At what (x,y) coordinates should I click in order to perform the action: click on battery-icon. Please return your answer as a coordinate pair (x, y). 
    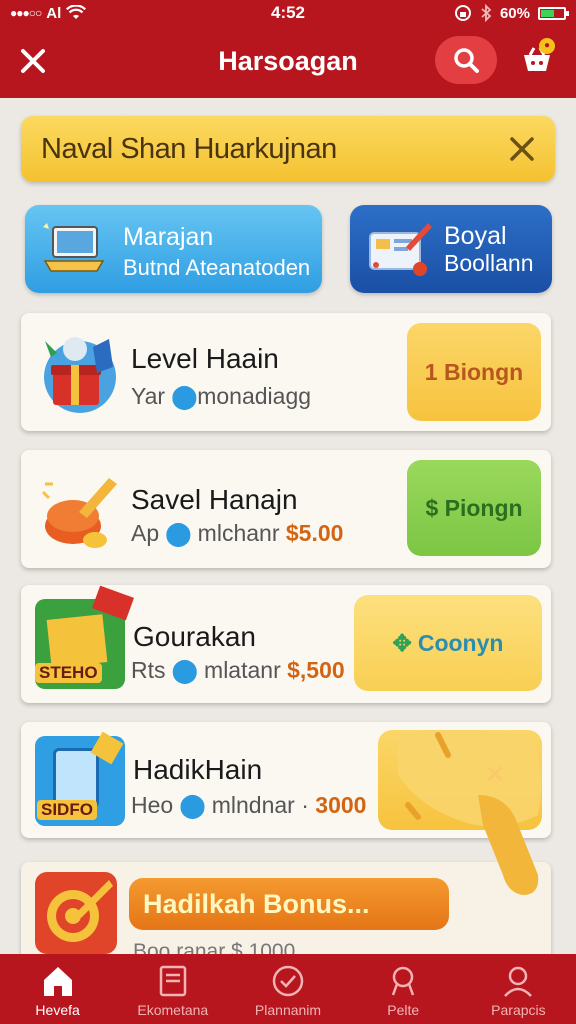
    Looking at the image, I should click on (553, 13).